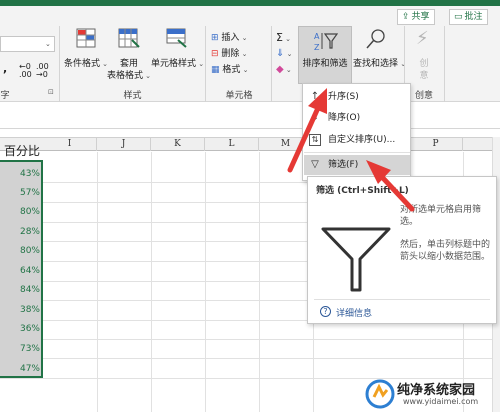 The width and height of the screenshot is (500, 412). I want to click on watermark-url: www.yidaimei.com, so click(441, 401).